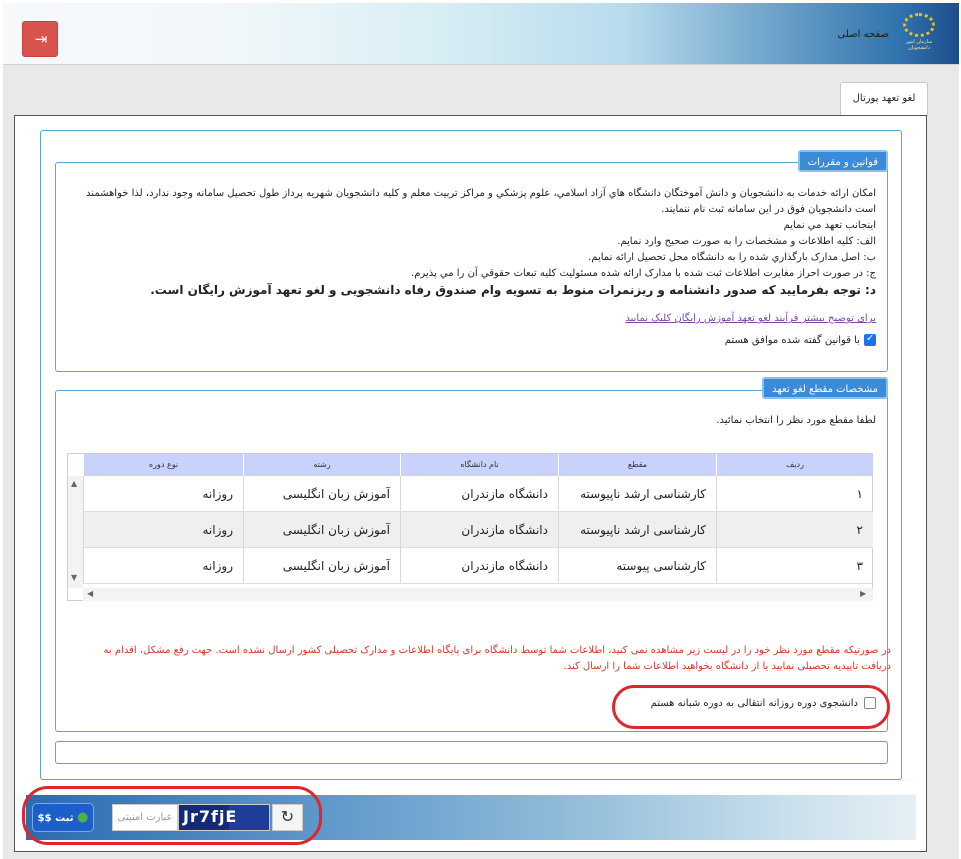  Describe the element at coordinates (919, 45) in the screenshot. I see `logo-text: سازمان امور دانشجویان` at that location.